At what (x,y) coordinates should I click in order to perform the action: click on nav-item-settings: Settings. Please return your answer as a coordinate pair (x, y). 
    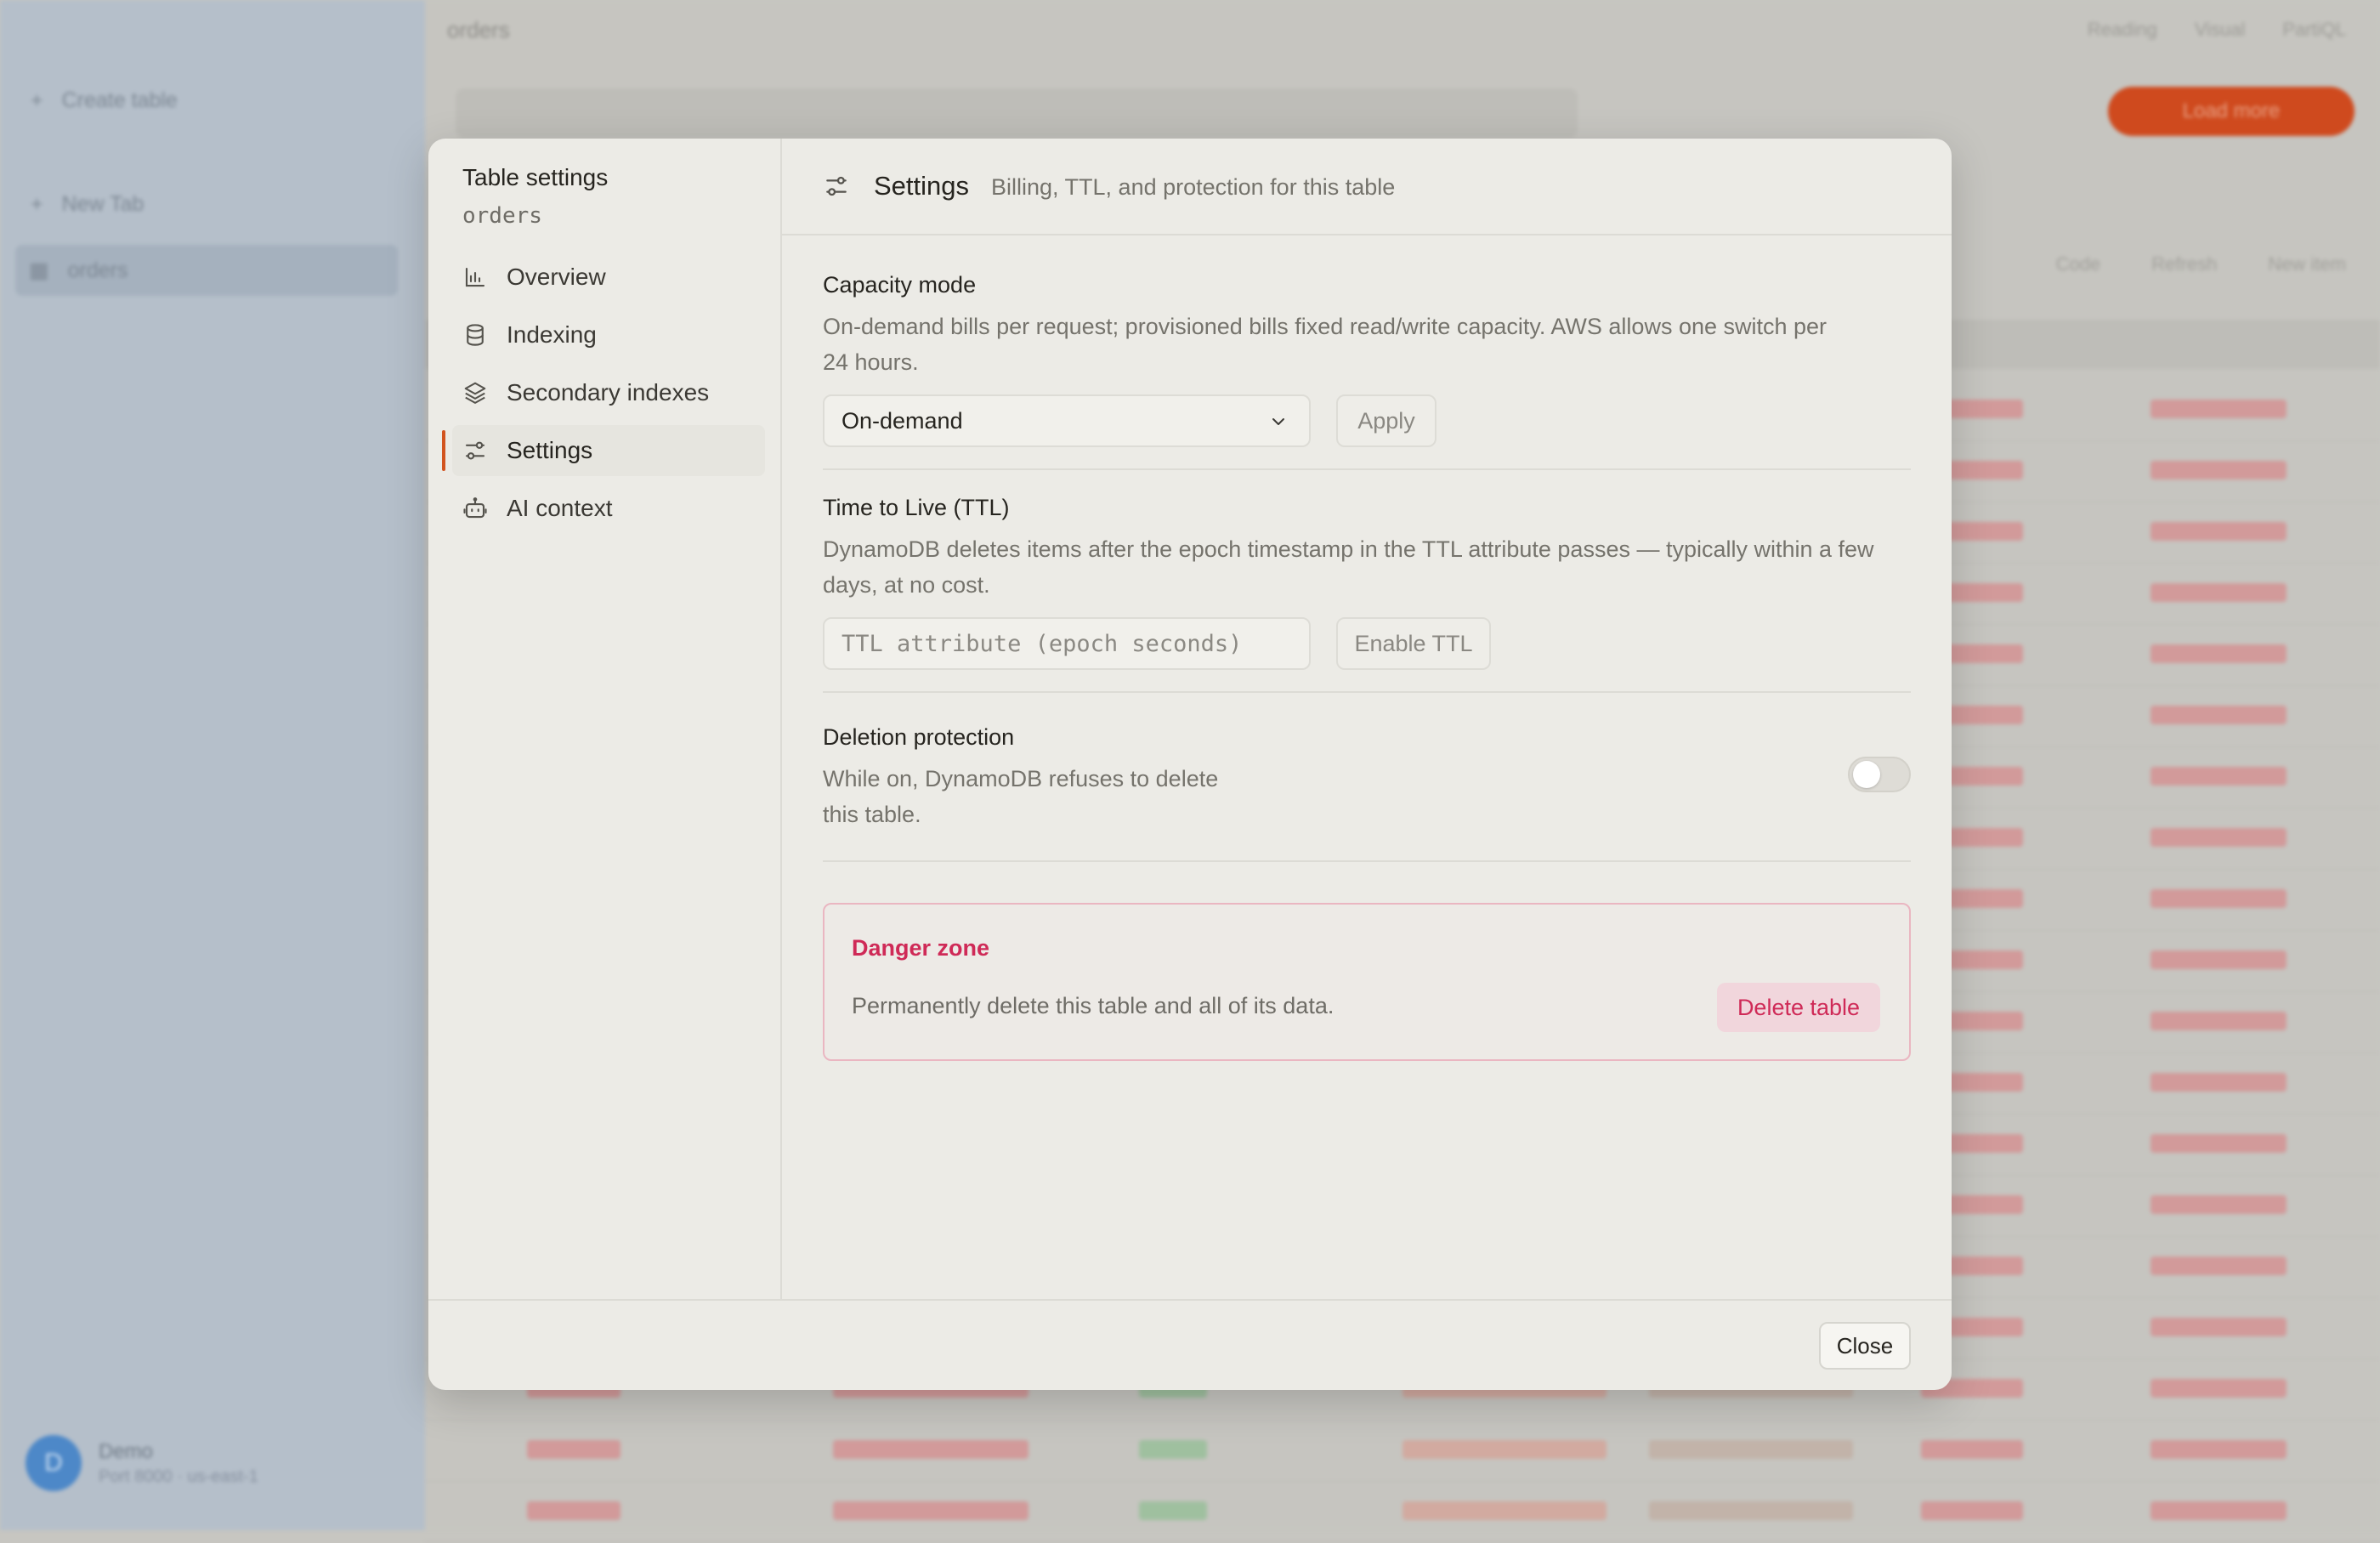
    Looking at the image, I should click on (603, 450).